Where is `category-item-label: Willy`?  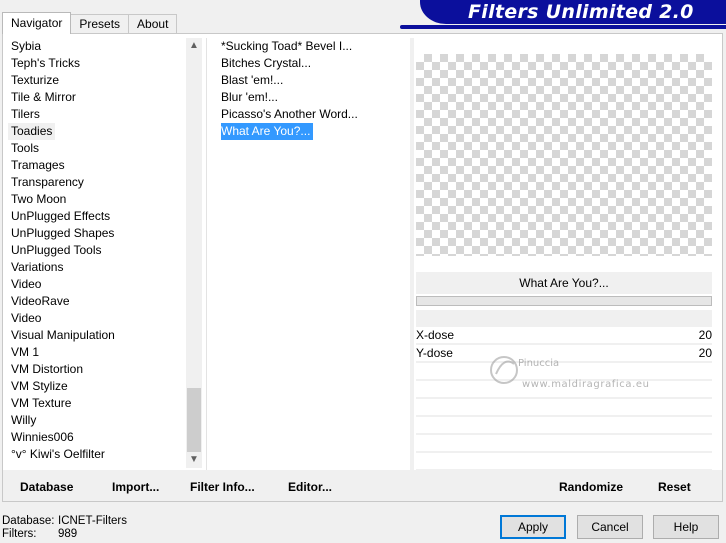 category-item-label: Willy is located at coordinates (24, 420).